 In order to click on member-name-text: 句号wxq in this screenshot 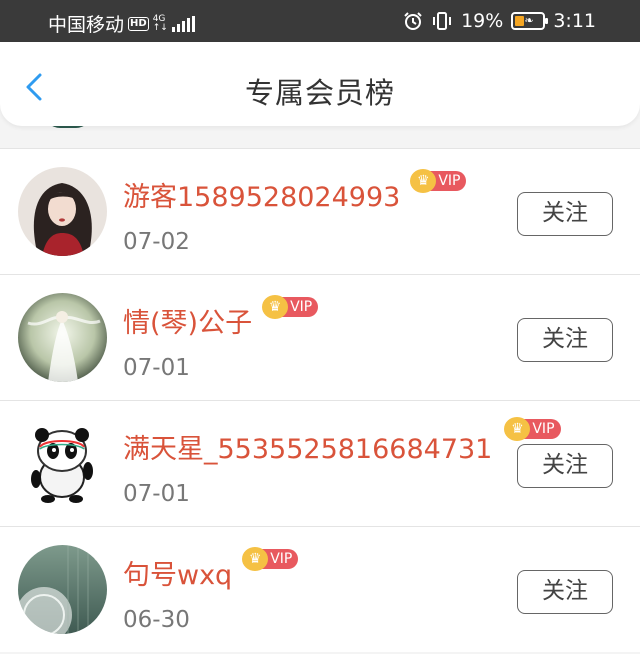, I will do `click(178, 575)`.